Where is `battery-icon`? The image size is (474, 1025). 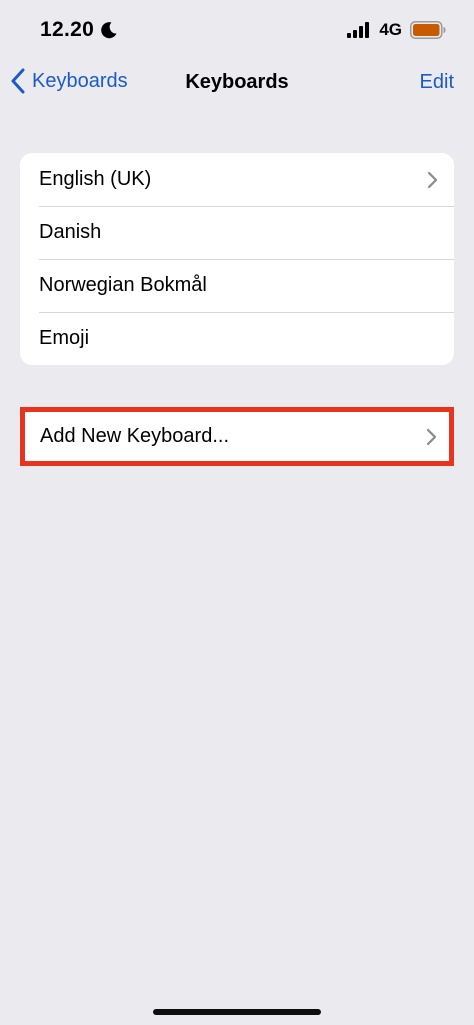 battery-icon is located at coordinates (428, 30).